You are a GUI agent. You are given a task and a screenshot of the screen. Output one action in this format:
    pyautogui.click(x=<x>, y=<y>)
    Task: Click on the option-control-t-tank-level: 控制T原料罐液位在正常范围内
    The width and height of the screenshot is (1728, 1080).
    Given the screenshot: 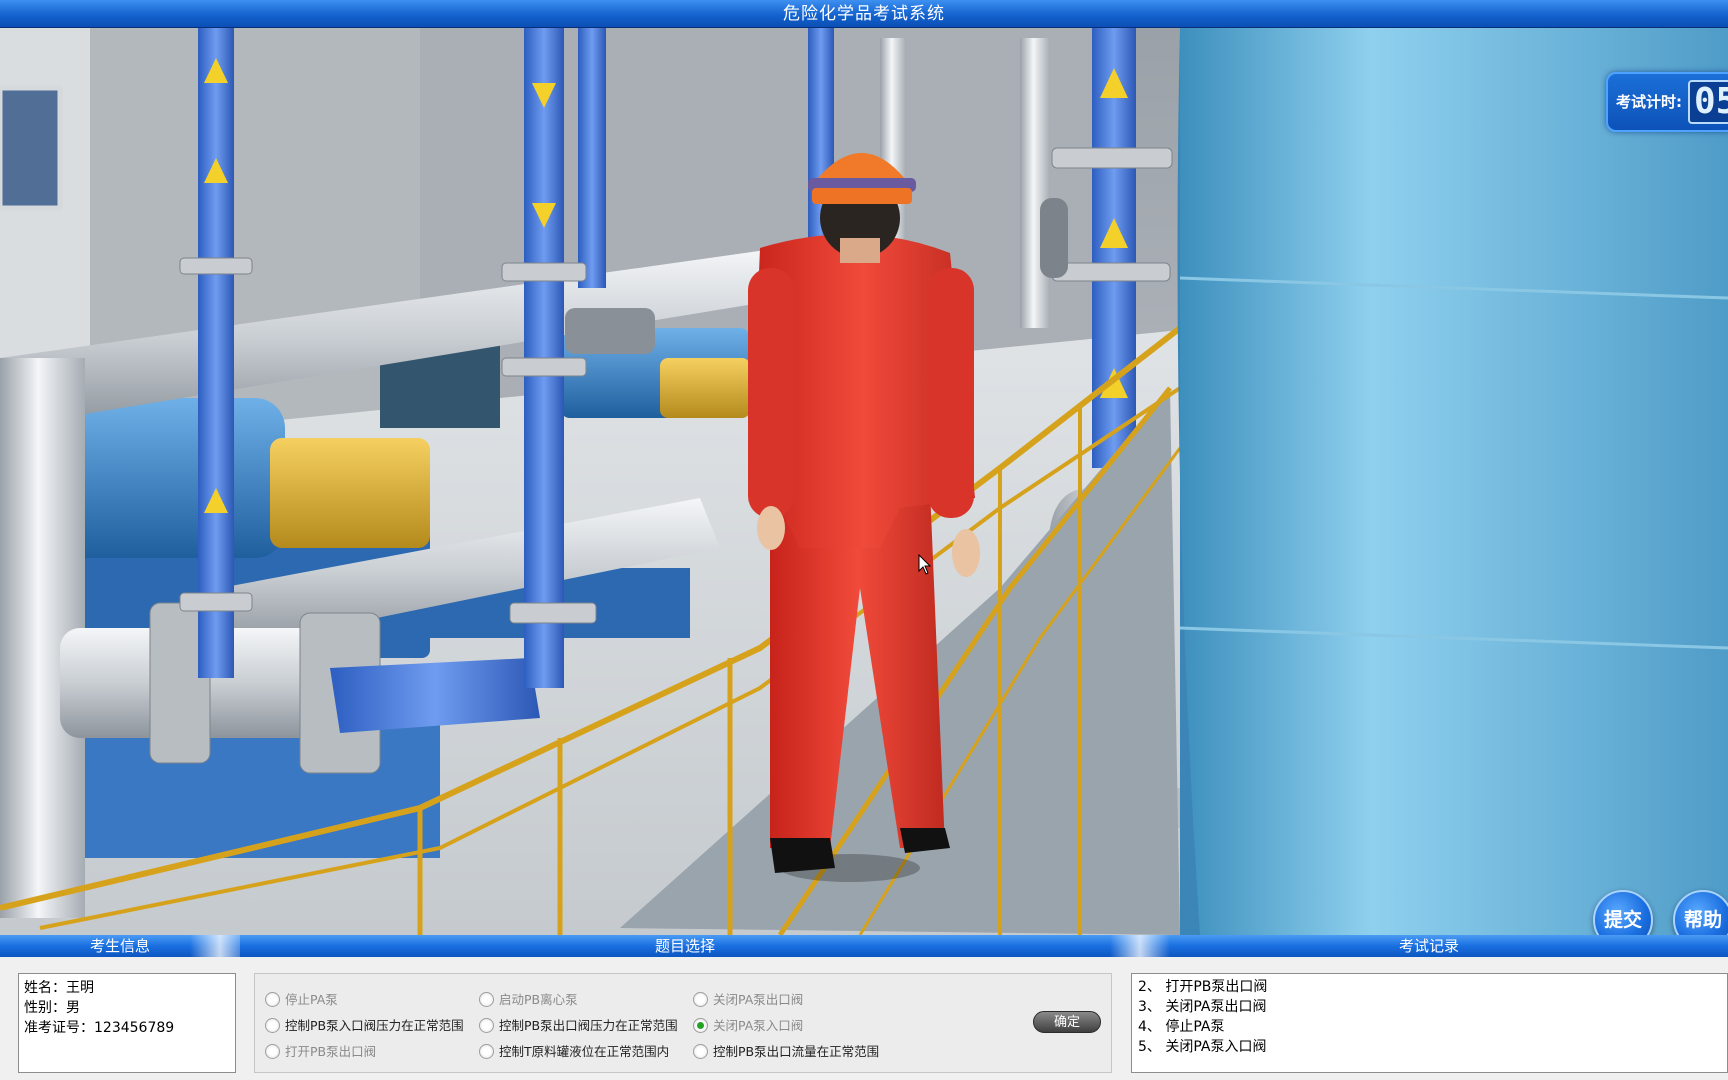 What is the action you would take?
    pyautogui.click(x=574, y=1052)
    